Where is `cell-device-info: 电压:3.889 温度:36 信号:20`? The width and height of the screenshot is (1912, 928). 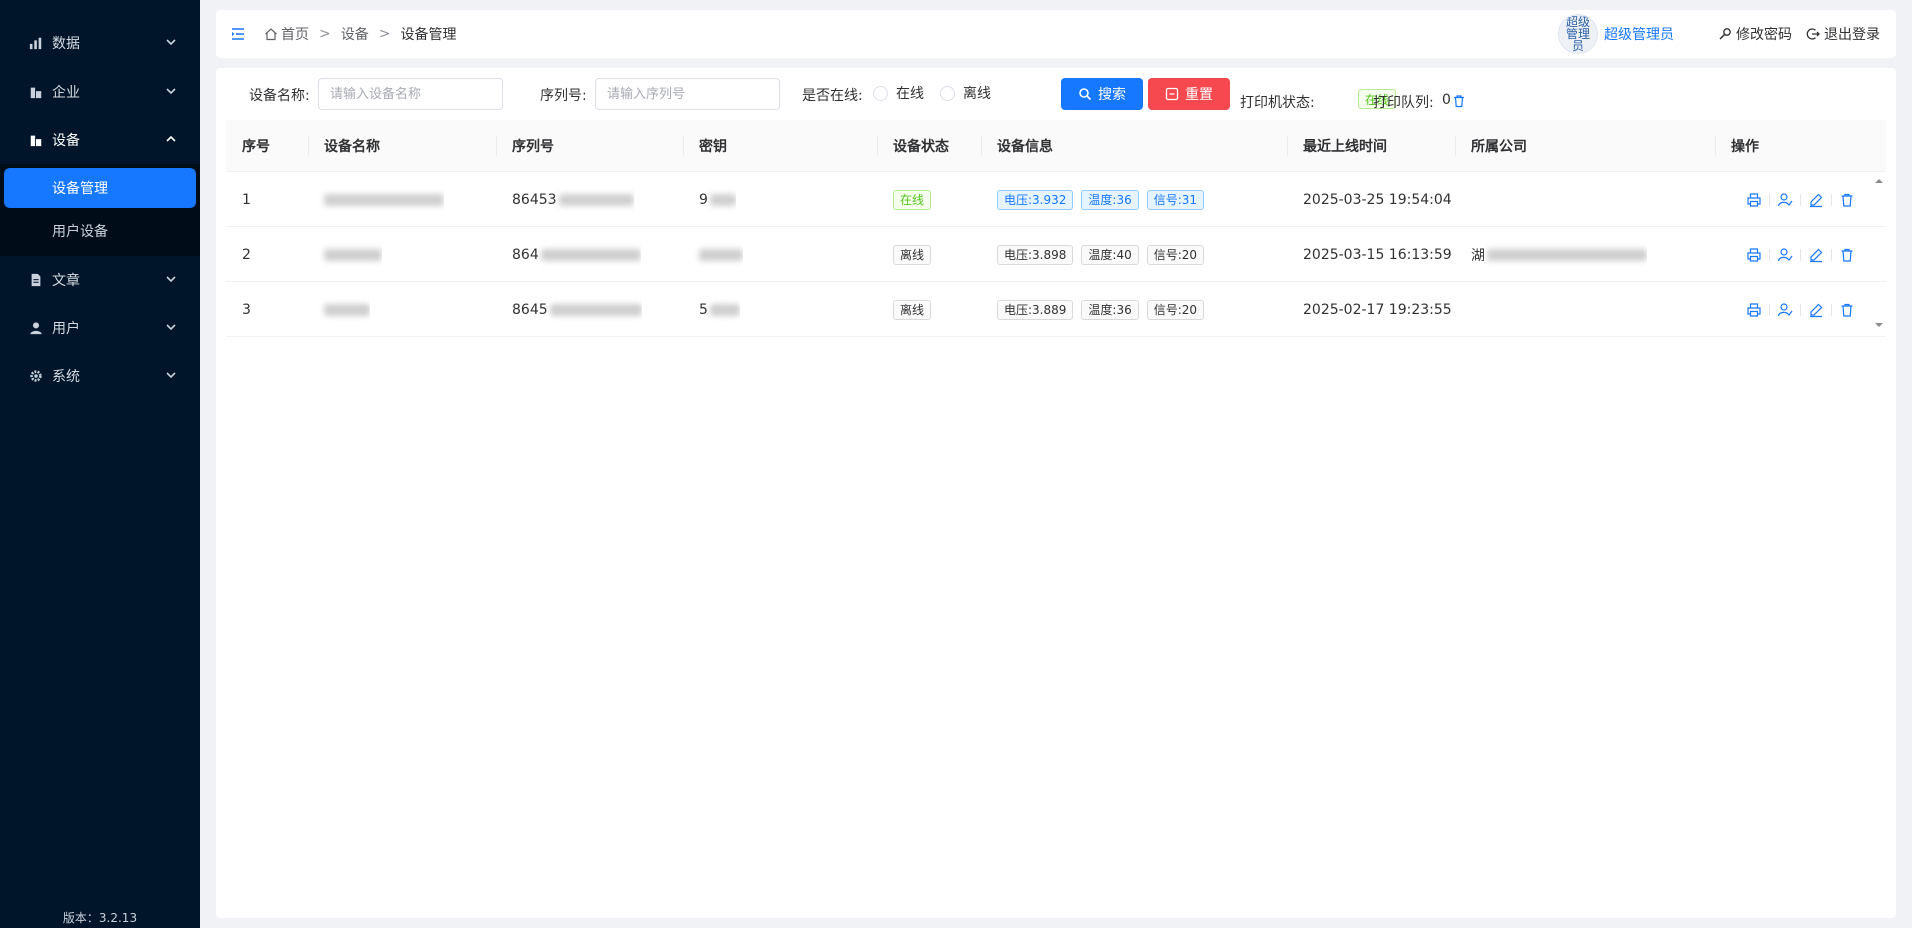
cell-device-info: 电压:3.889 温度:36 信号:20 is located at coordinates (1096, 309).